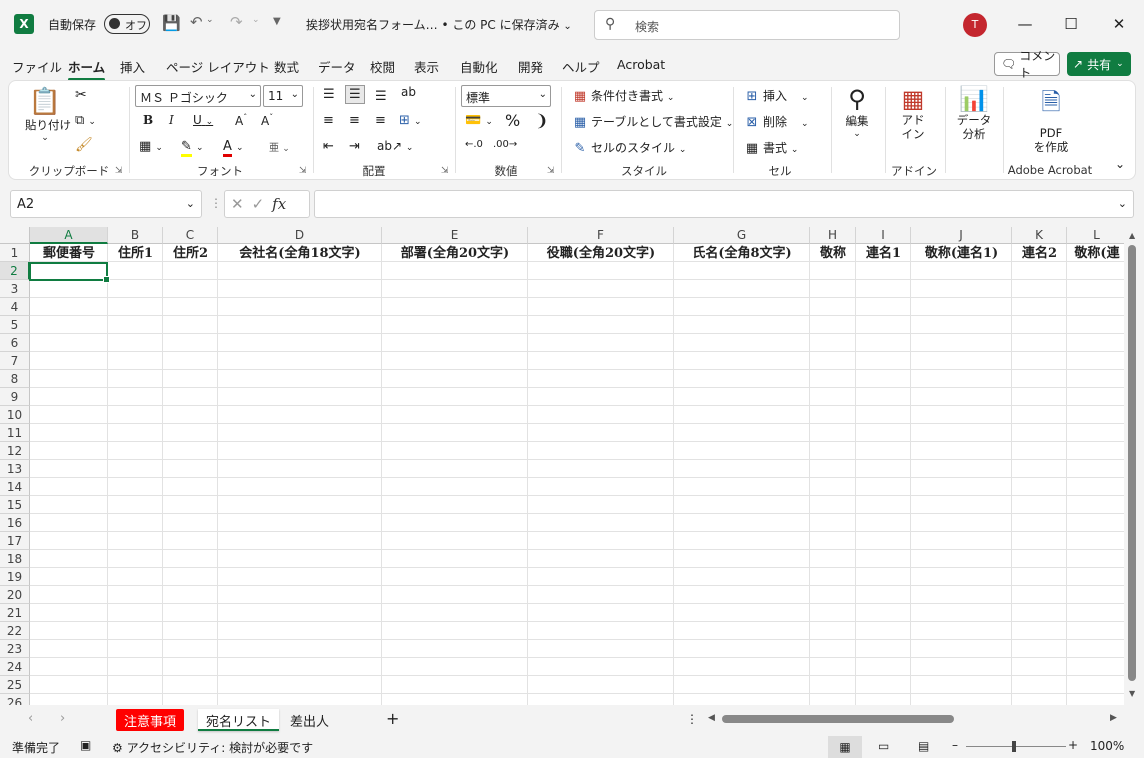 The image size is (1144, 758). I want to click on header-cell-b: 住所1, so click(135, 254).